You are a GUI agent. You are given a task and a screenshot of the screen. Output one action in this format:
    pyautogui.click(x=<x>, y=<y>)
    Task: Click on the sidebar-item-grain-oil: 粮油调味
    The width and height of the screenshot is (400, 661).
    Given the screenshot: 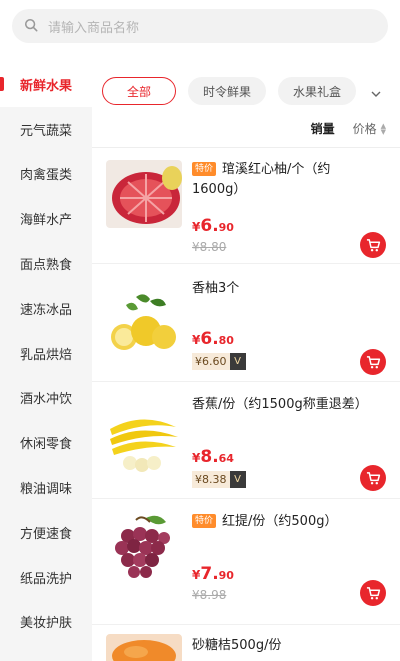 What is the action you would take?
    pyautogui.click(x=46, y=487)
    